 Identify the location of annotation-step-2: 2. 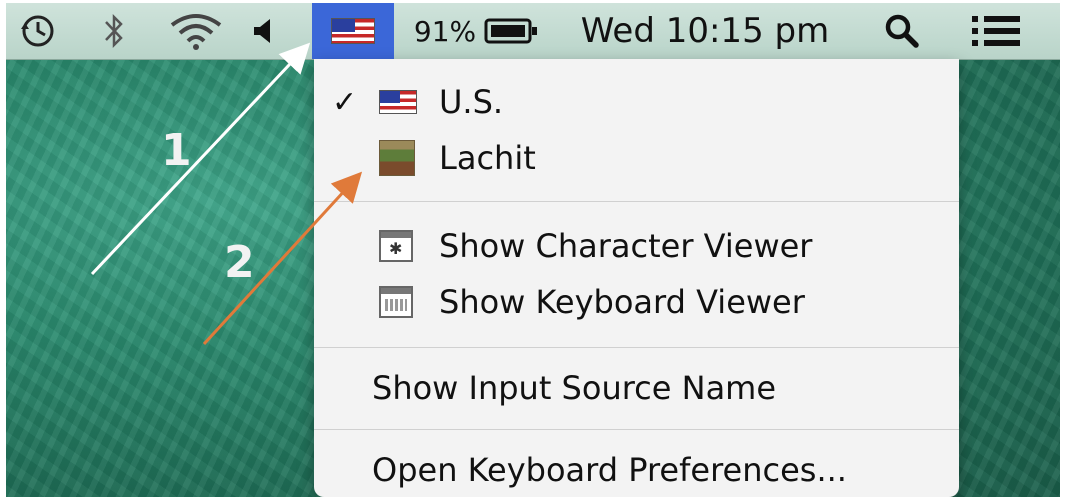
(239, 262).